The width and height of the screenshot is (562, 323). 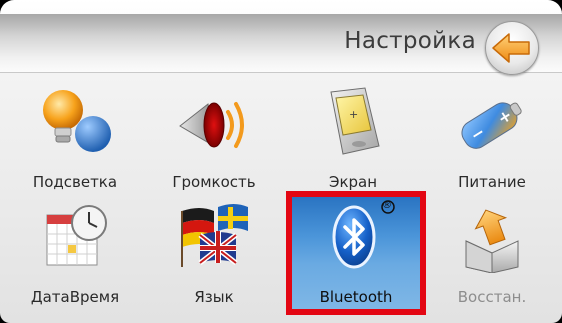 What do you see at coordinates (211, 125) in the screenshot?
I see `speaker-icon` at bounding box center [211, 125].